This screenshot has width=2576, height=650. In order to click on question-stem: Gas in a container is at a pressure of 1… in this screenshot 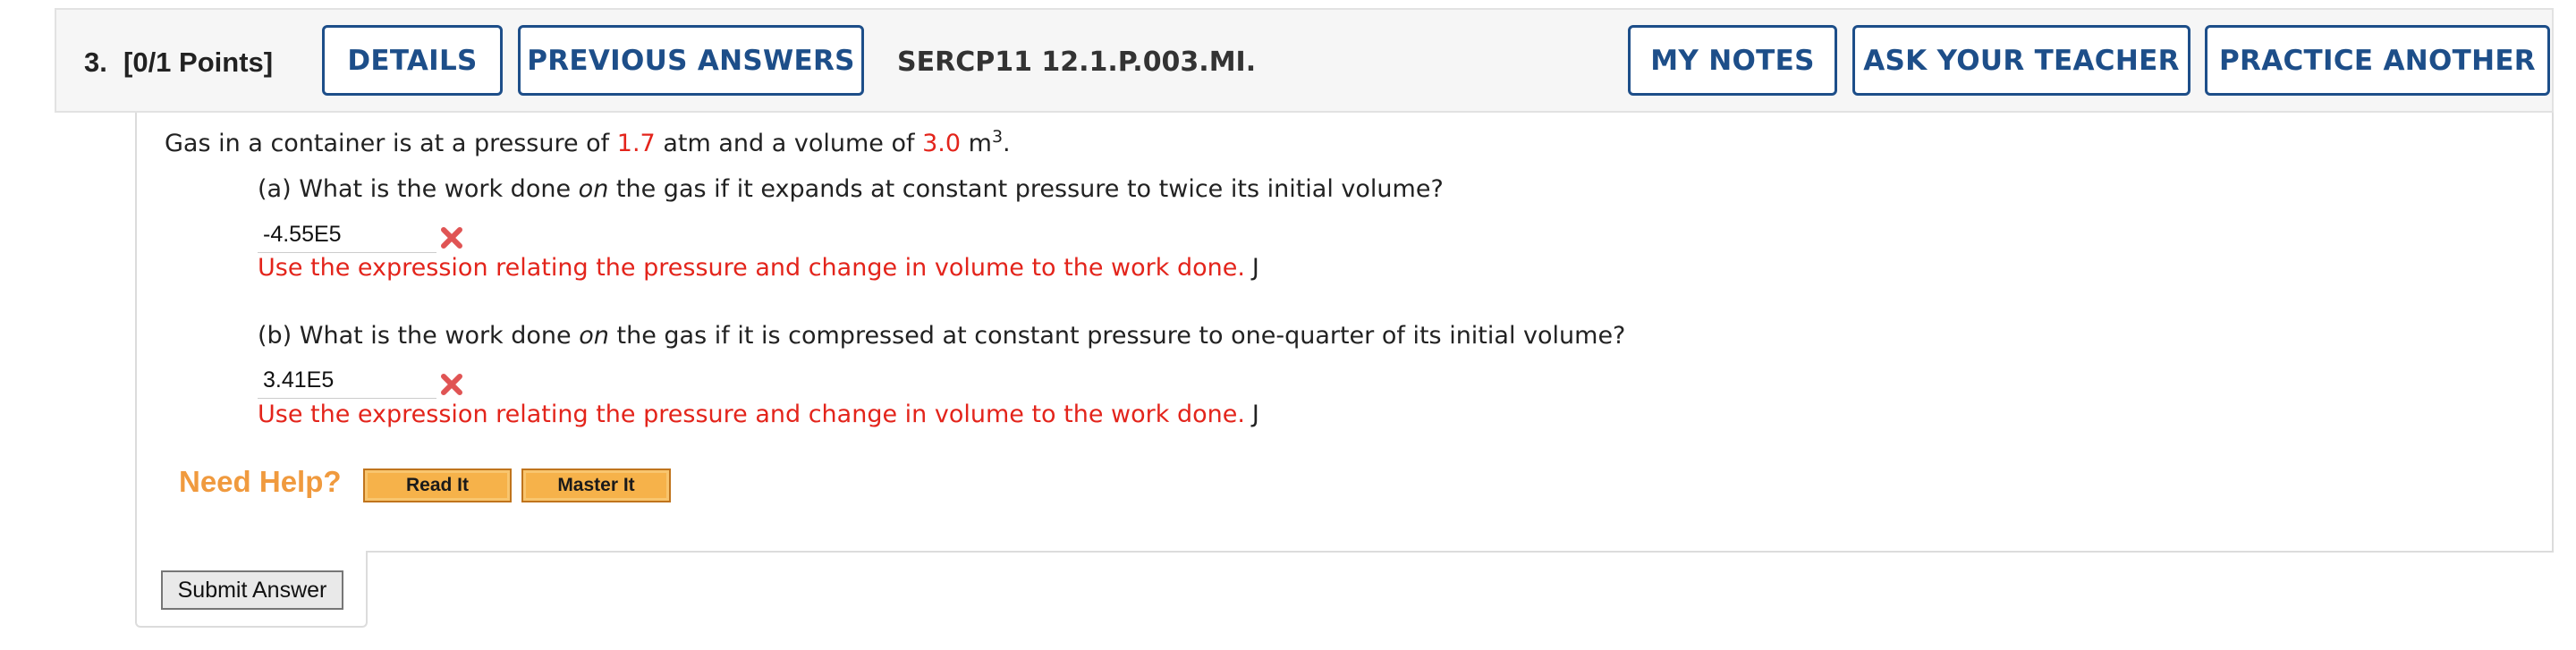, I will do `click(588, 142)`.